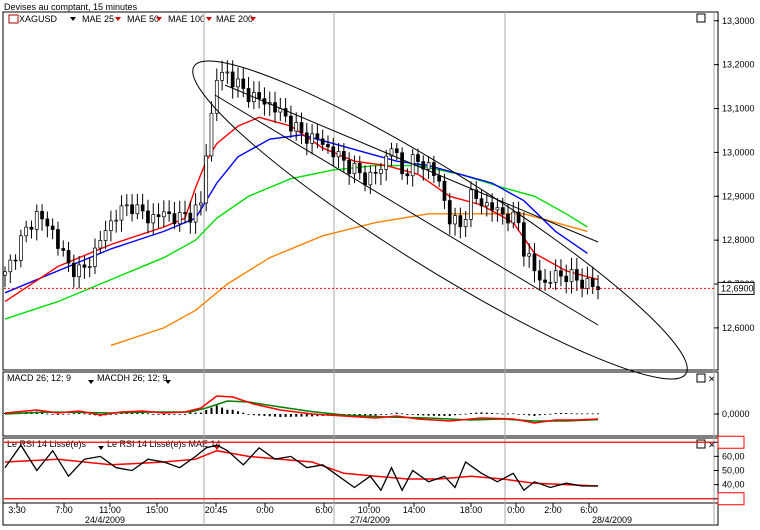  Describe the element at coordinates (234, 19) in the screenshot. I see `legend-ma200: MAE 200` at that location.